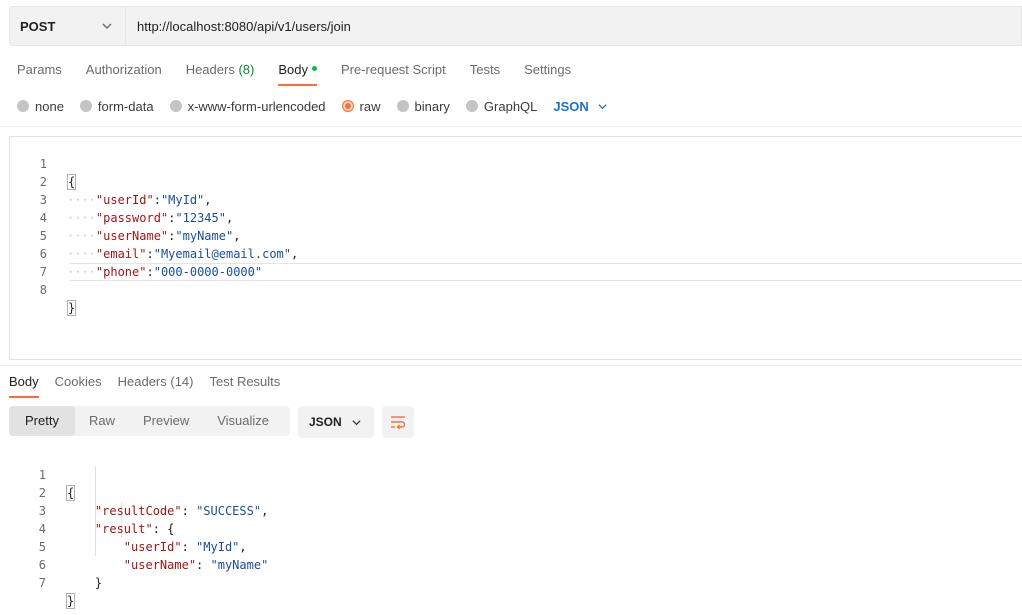  What do you see at coordinates (92, 510) in the screenshot?
I see `code-line: 3 "result": {` at bounding box center [92, 510].